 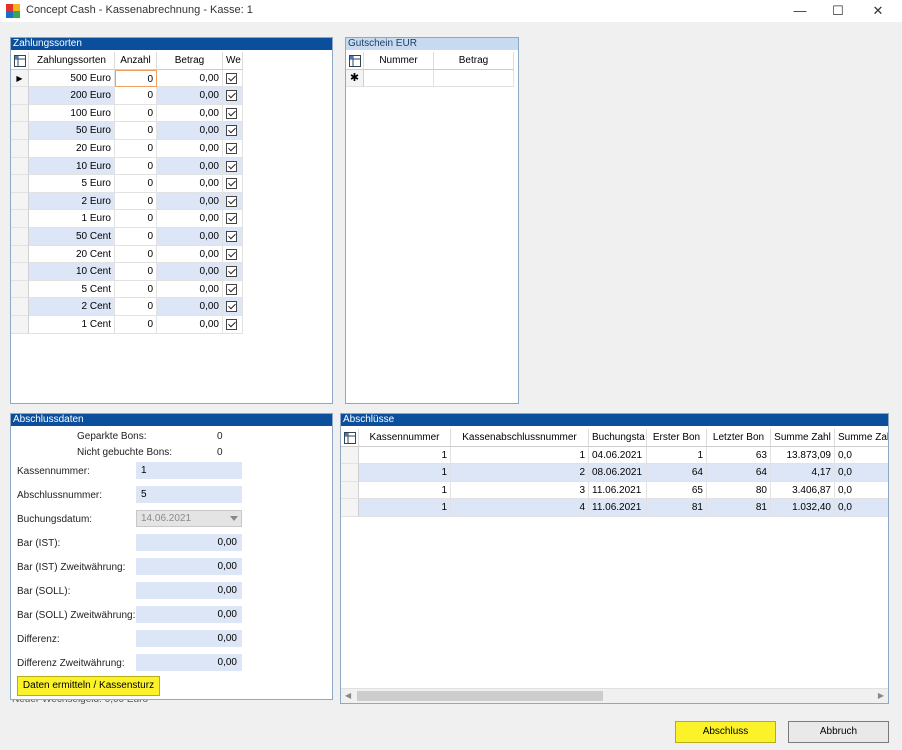 I want to click on kassennummer-field: 1, so click(x=189, y=470).